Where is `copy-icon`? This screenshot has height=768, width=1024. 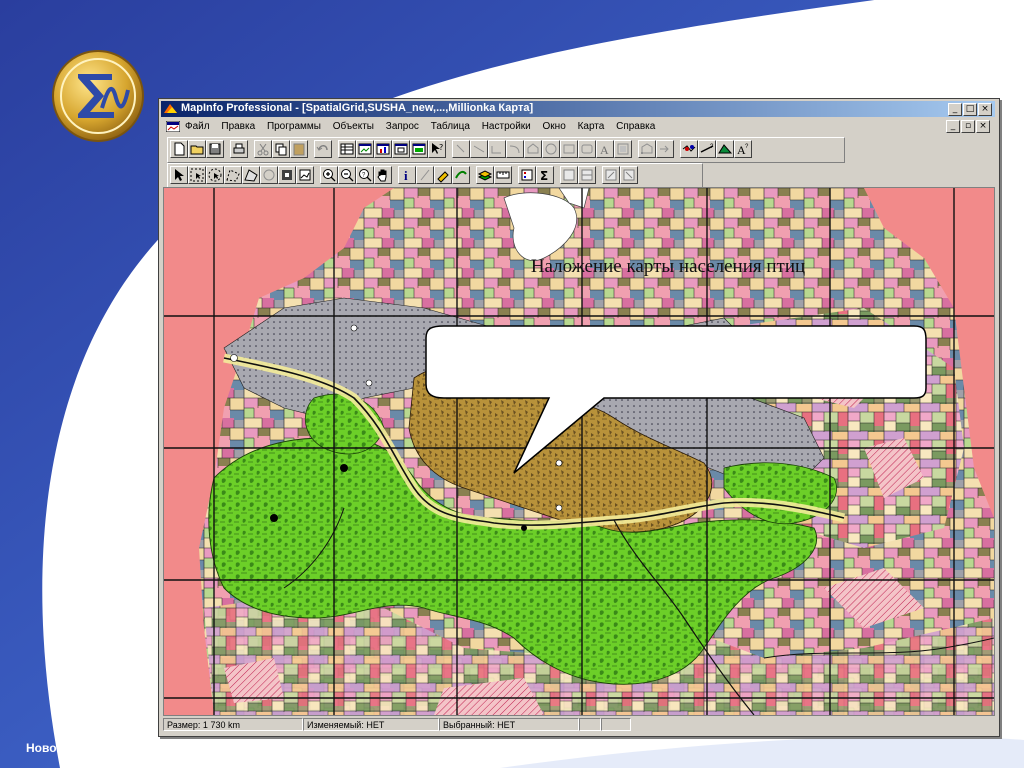
copy-icon is located at coordinates (281, 149).